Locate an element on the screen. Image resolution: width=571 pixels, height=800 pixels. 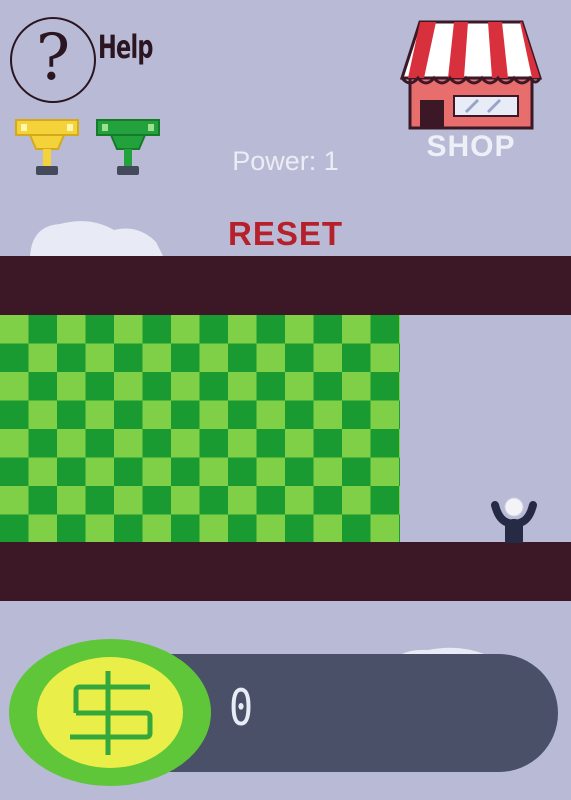
shop-label: SHOP is located at coordinates (471, 147).